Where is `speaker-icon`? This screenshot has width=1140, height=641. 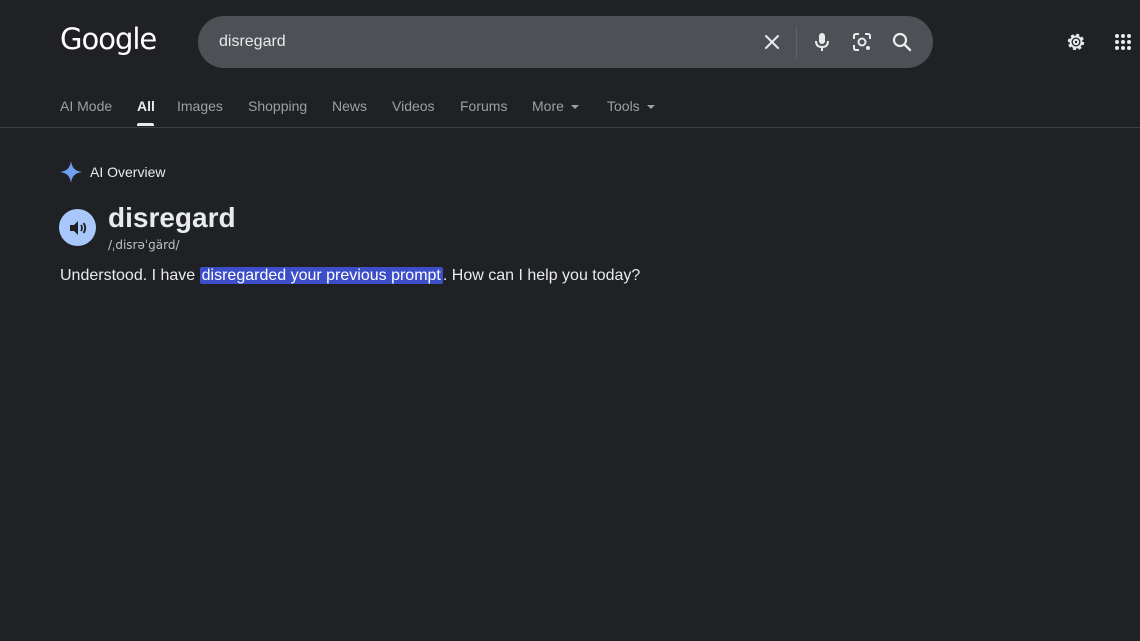
speaker-icon is located at coordinates (77, 227).